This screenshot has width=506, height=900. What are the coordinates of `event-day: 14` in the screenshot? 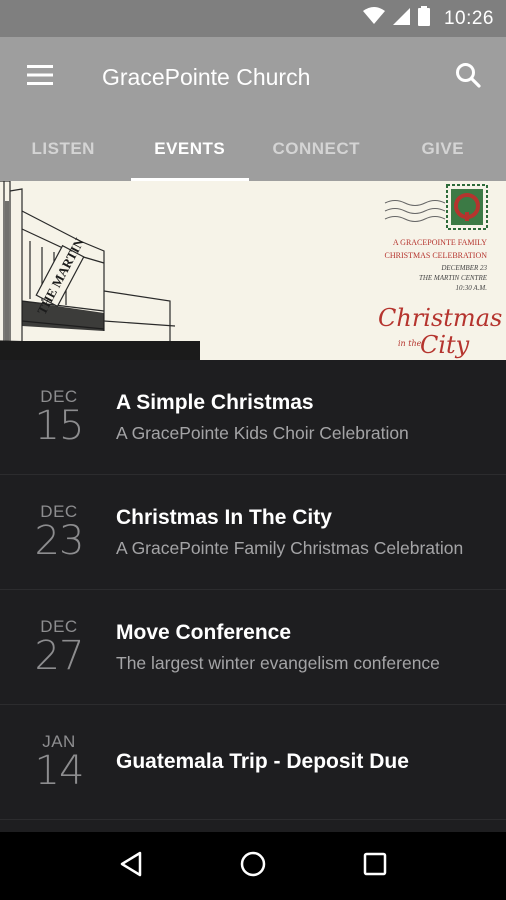 It's located at (59, 771).